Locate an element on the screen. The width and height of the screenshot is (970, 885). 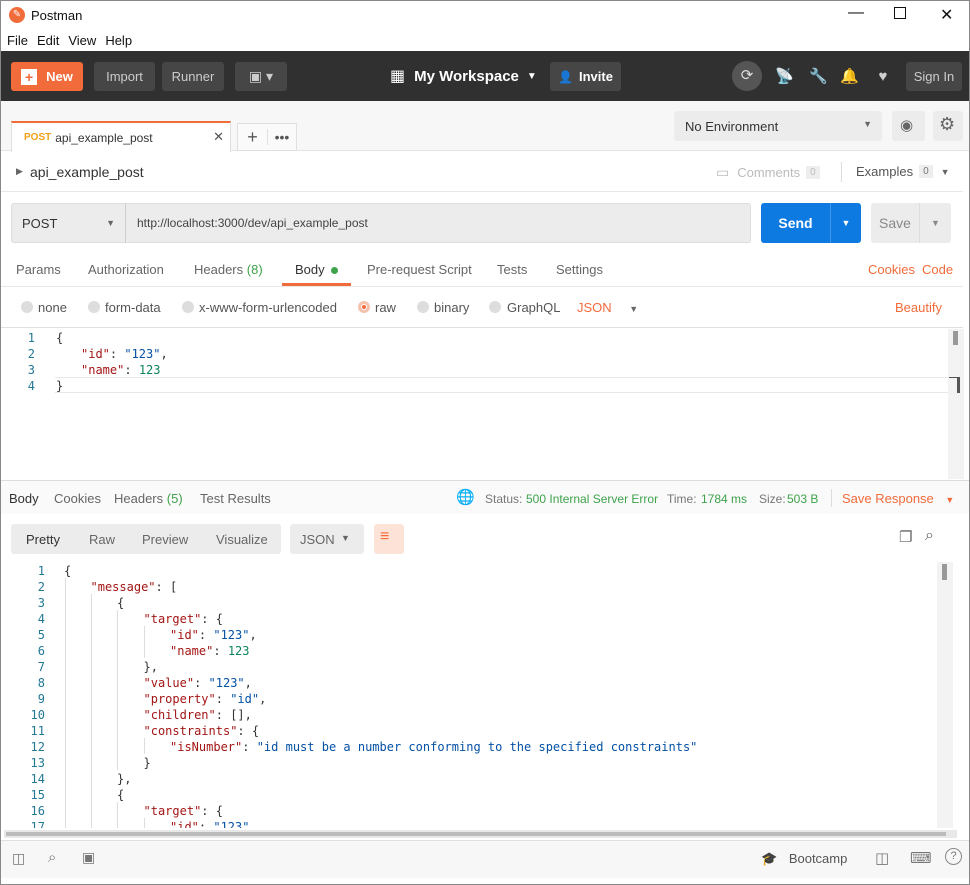
tab-body: Body is located at coordinates (317, 269).